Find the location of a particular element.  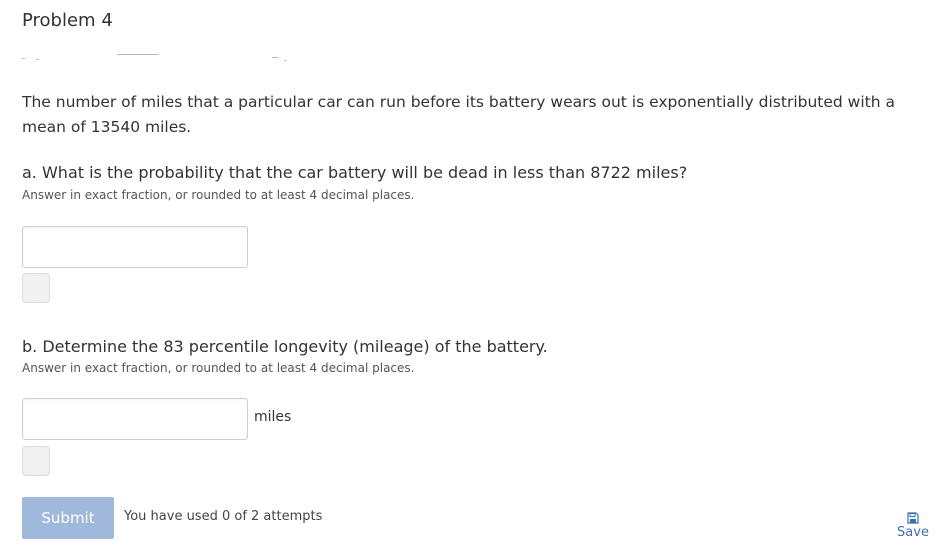

attempts-text: You have used 0 of 2 attempts is located at coordinates (223, 516).